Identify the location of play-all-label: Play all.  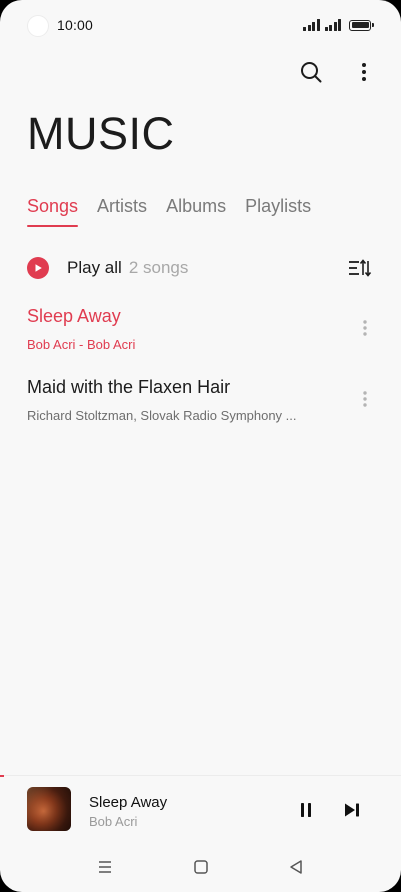
(94, 267).